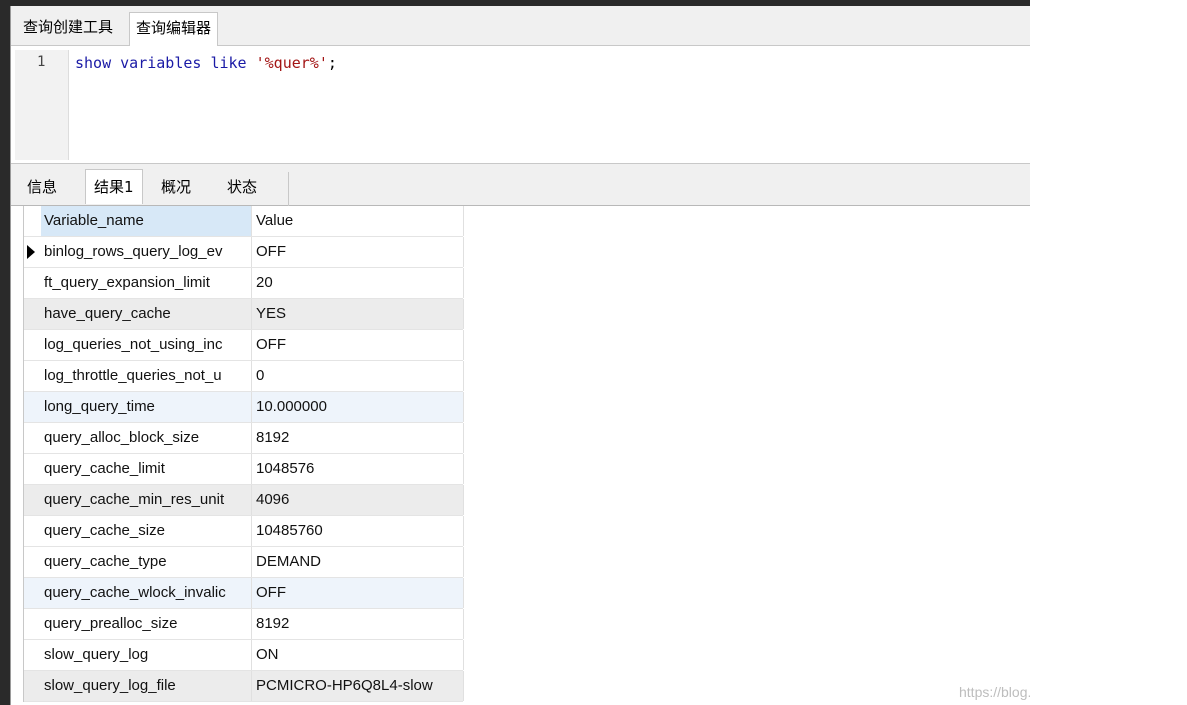 The image size is (1187, 705). I want to click on table-row: slow_query_log ON, so click(244, 655).